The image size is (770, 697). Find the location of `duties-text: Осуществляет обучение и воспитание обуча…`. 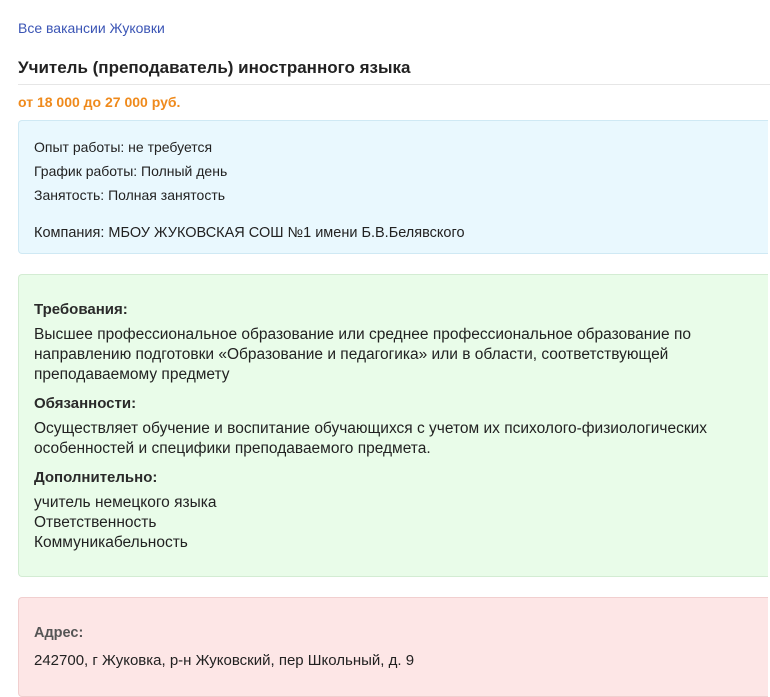

duties-text: Осуществляет обучение и воспитание обуча… is located at coordinates (371, 438).